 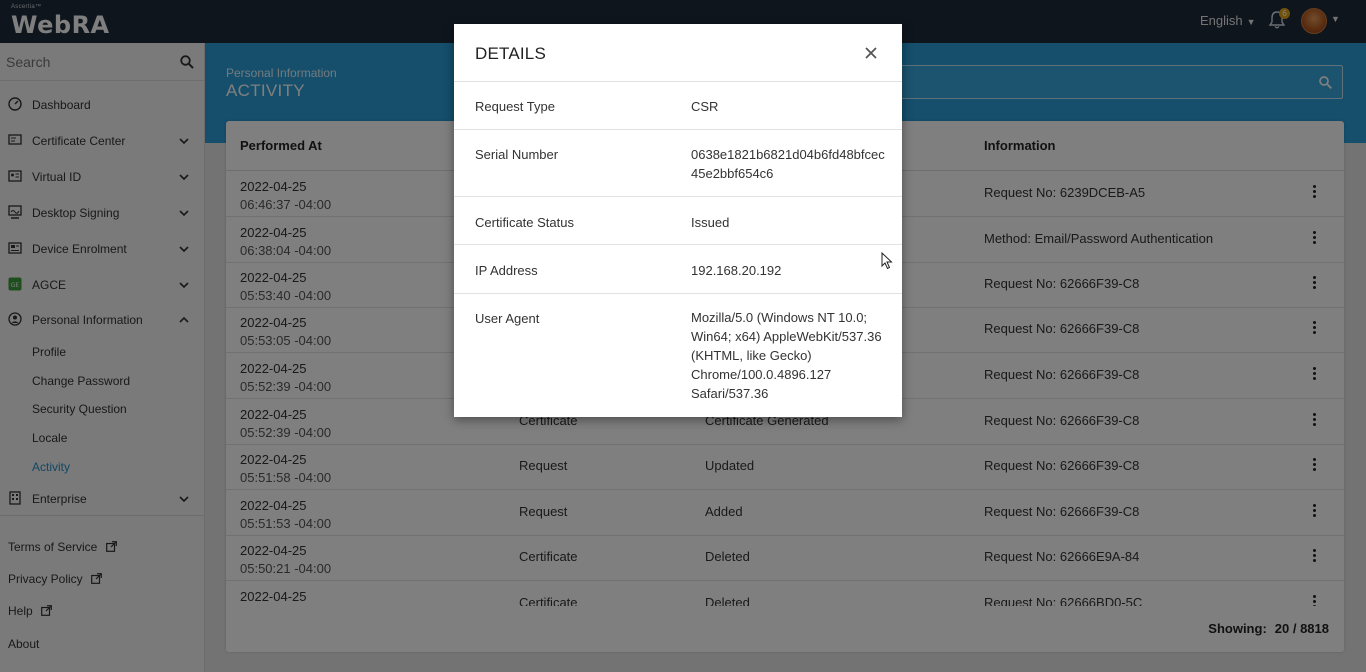 What do you see at coordinates (515, 106) in the screenshot?
I see `detail-label-request-type: Request Type` at bounding box center [515, 106].